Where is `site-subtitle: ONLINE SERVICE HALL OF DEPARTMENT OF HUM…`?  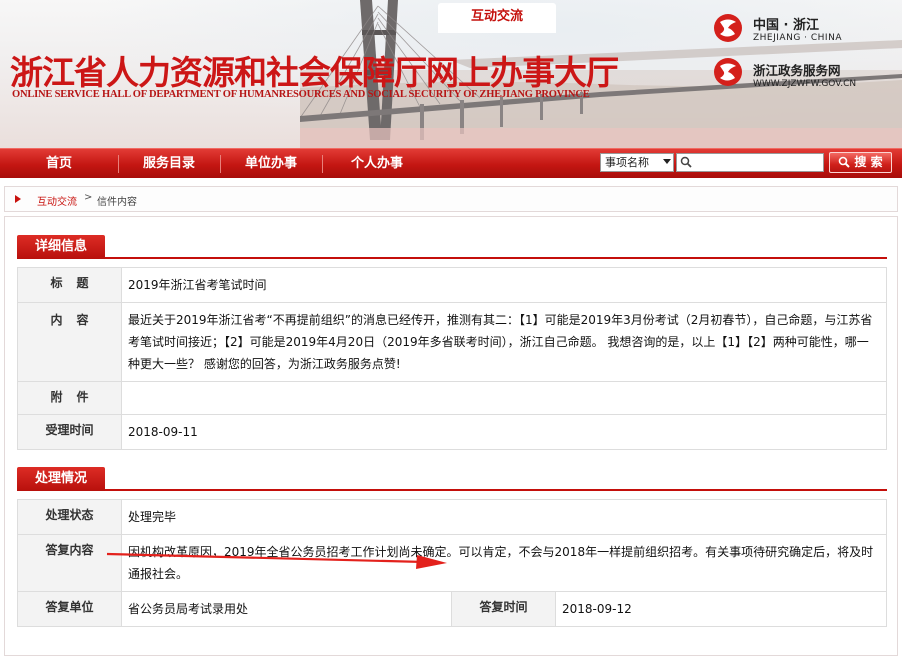
site-subtitle: ONLINE SERVICE HALL OF DEPARTMENT OF HUM… is located at coordinates (301, 94).